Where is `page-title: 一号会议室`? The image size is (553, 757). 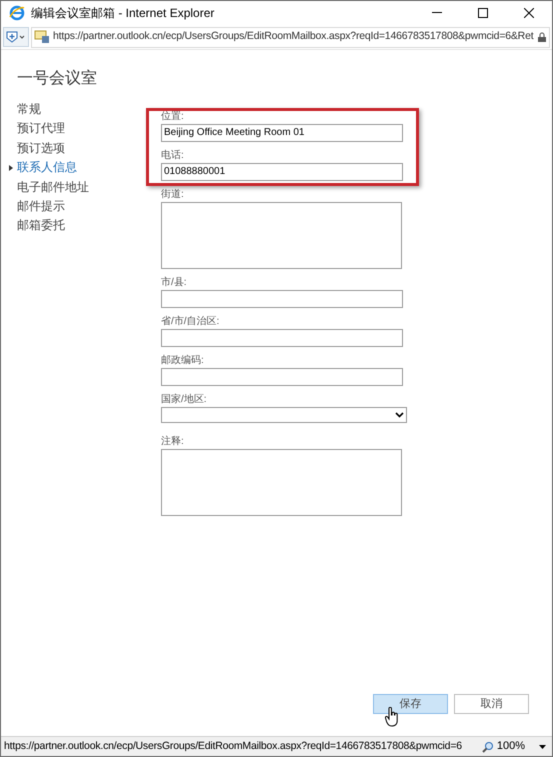 page-title: 一号会议室 is located at coordinates (57, 78).